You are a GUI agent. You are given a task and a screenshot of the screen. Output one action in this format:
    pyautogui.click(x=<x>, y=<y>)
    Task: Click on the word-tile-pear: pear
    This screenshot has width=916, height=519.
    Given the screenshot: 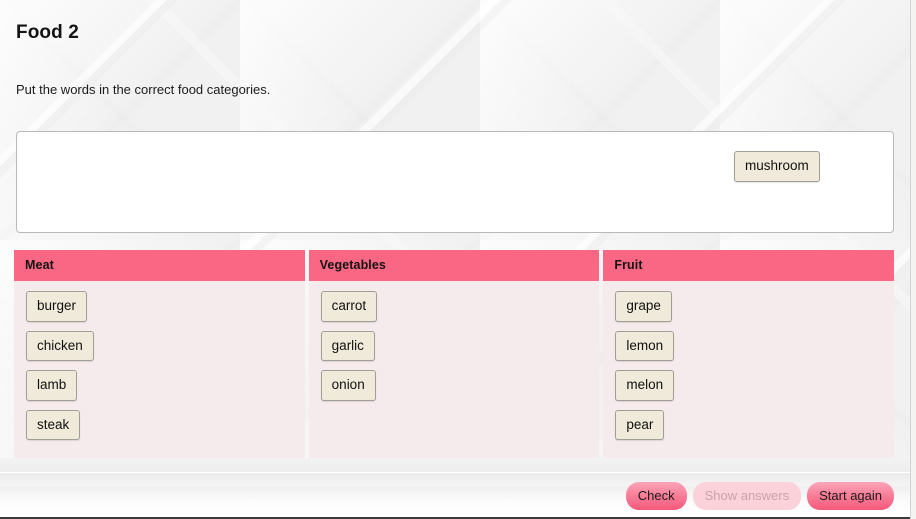 What is the action you would take?
    pyautogui.click(x=640, y=424)
    